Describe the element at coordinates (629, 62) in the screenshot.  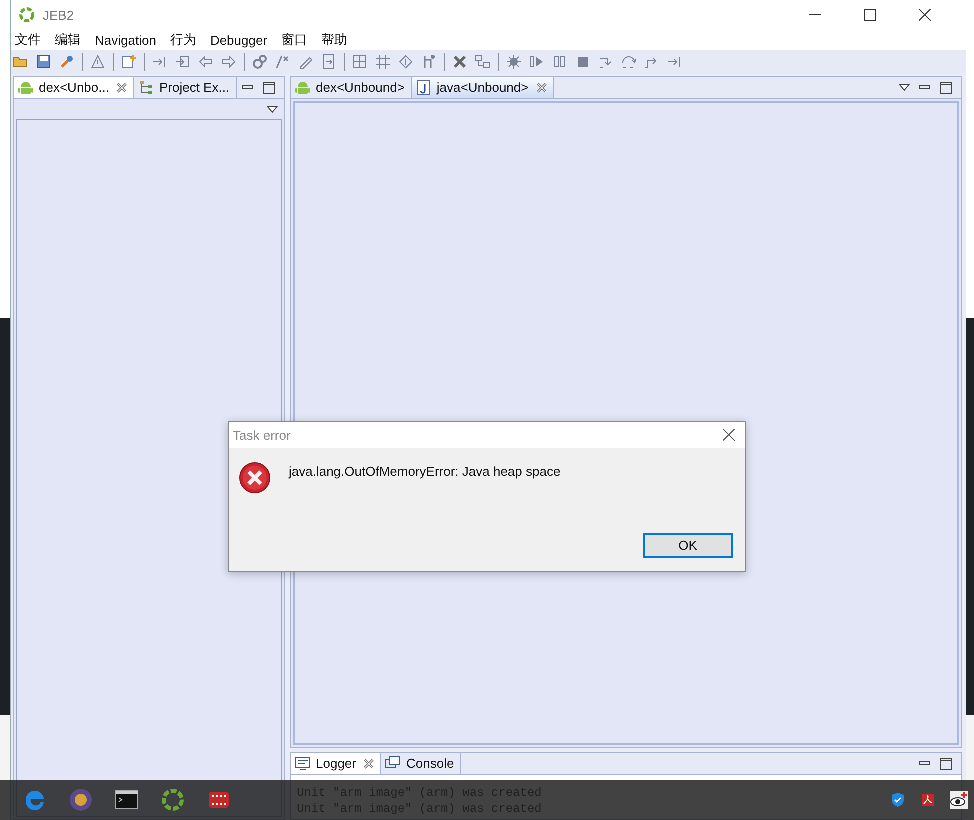
I see `step-over-icon` at that location.